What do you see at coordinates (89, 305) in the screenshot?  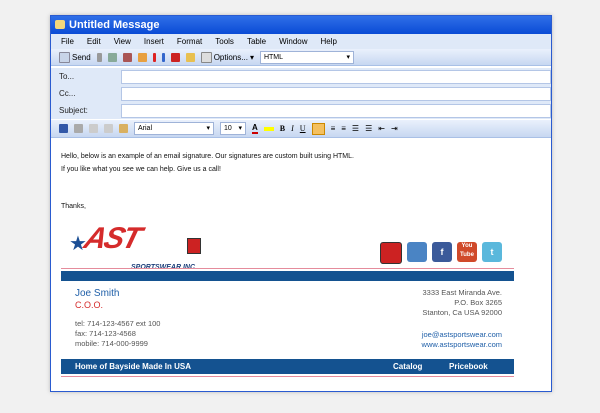 I see `person-title: C.O.O.` at bounding box center [89, 305].